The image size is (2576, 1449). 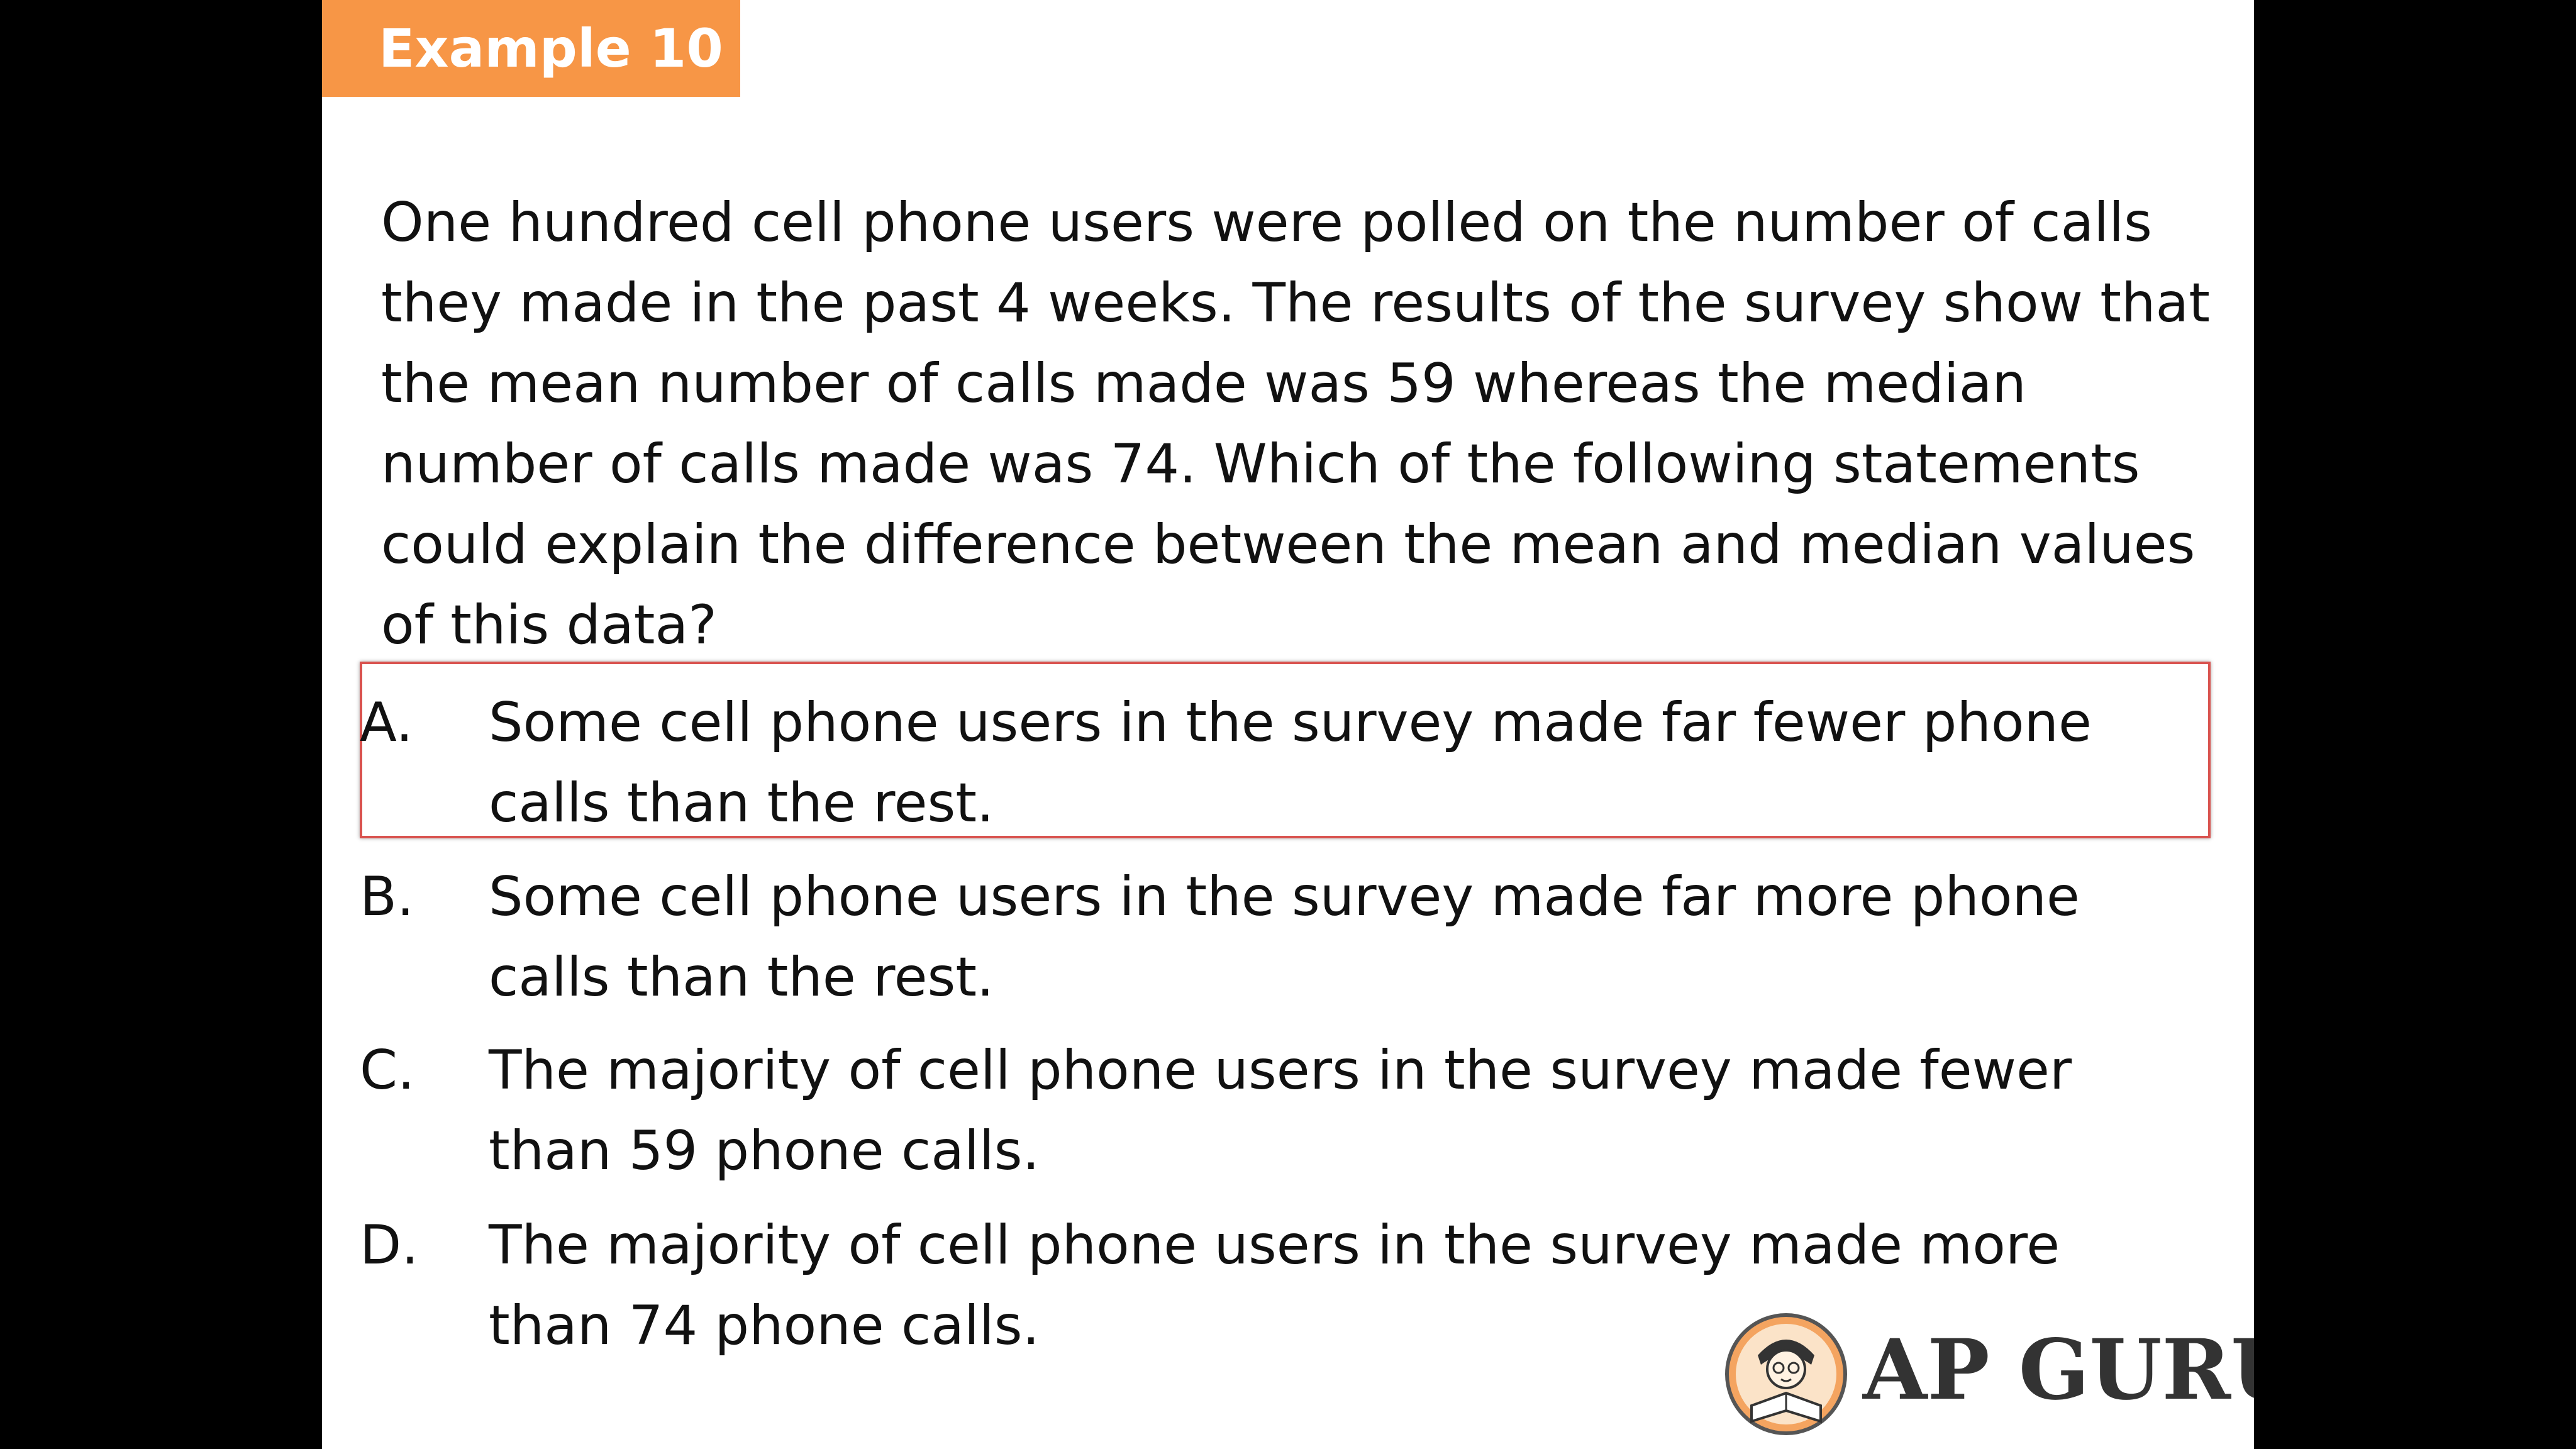 I want to click on option-letter: C., so click(x=387, y=1070).